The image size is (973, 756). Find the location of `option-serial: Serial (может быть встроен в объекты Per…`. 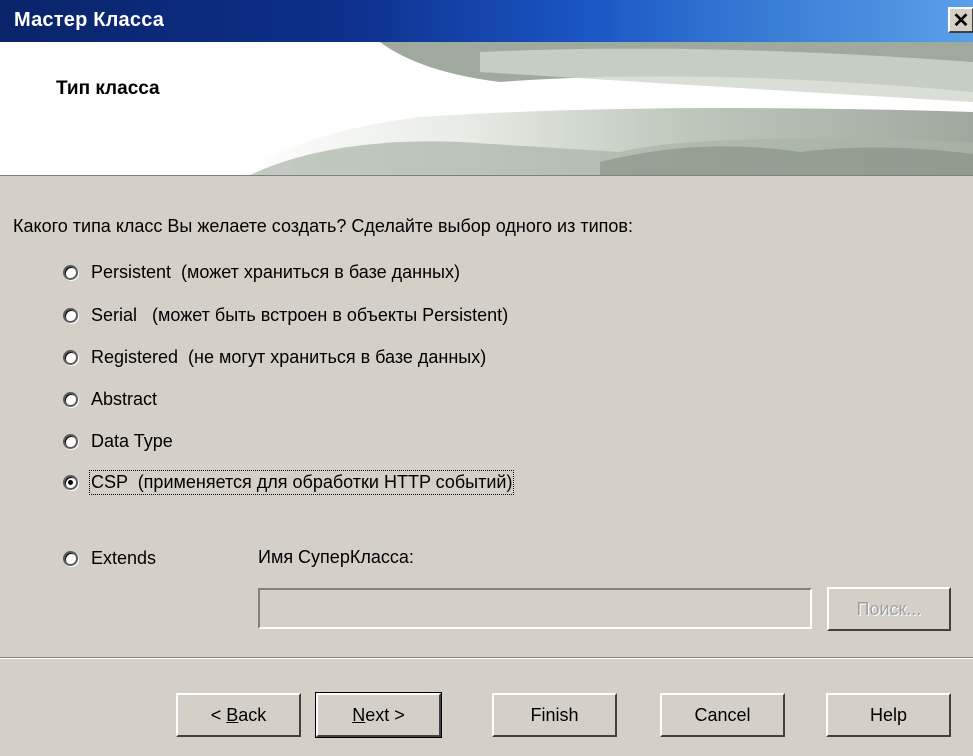

option-serial: Serial (может быть встроен в объекты Per… is located at coordinates (285, 315).